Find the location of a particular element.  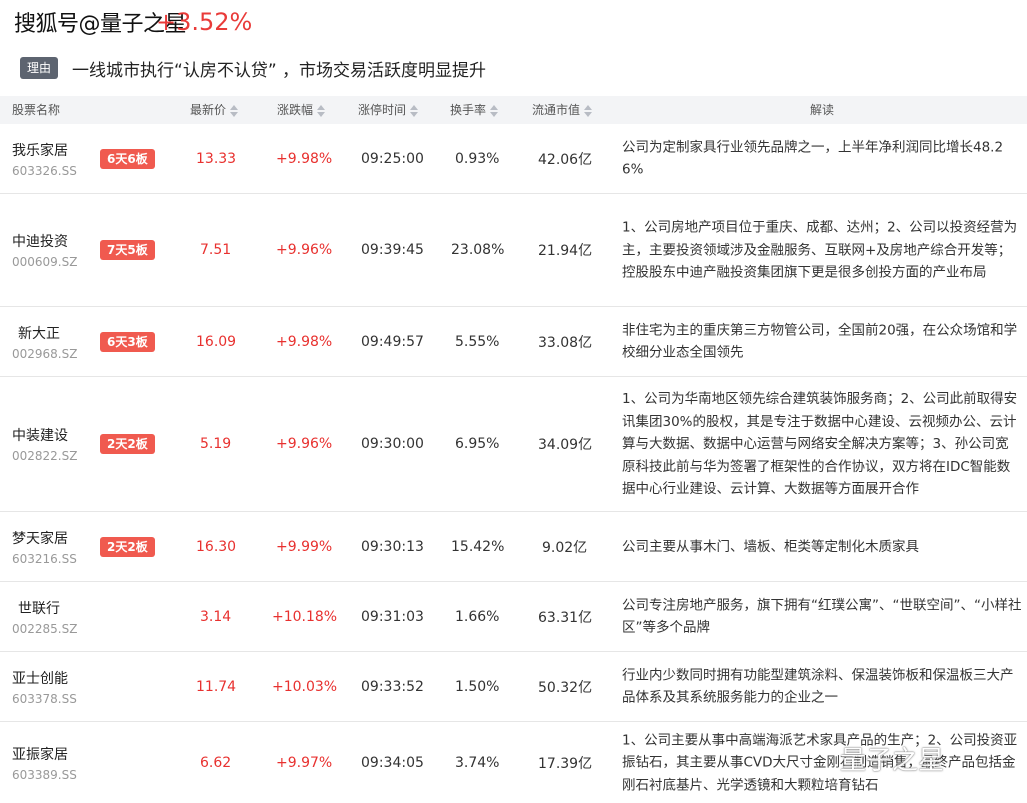

header-change: 涨跌幅 is located at coordinates (301, 110).